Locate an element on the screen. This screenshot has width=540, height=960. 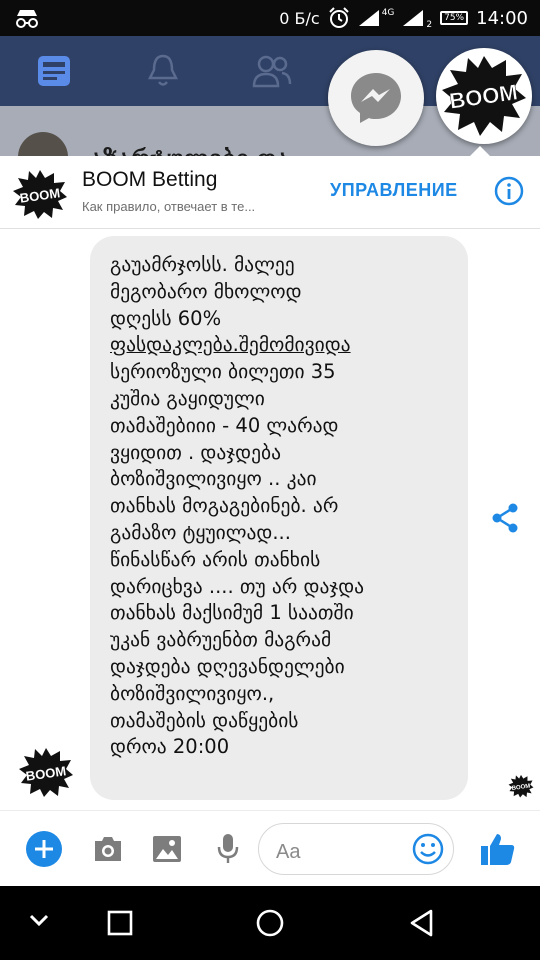
bell-icon is located at coordinates (163, 70).